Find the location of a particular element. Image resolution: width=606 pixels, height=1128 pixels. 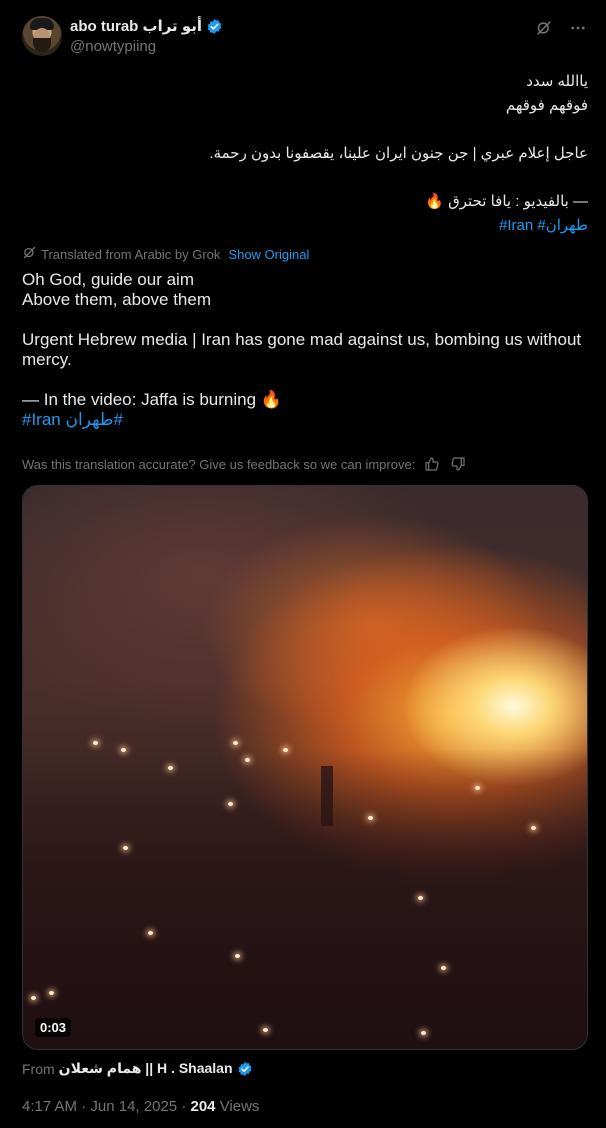

header-actions is located at coordinates (561, 28).